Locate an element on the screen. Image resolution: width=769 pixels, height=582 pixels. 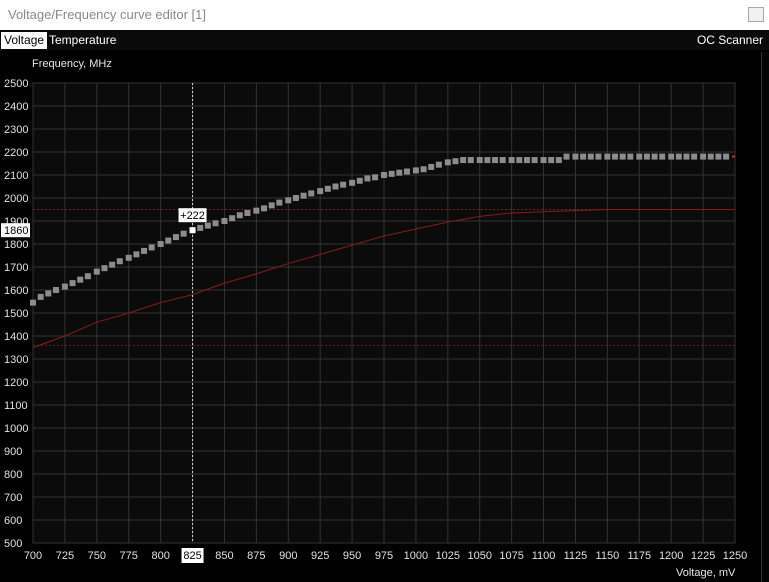
x-tick-label: 875 is located at coordinates (256, 556).